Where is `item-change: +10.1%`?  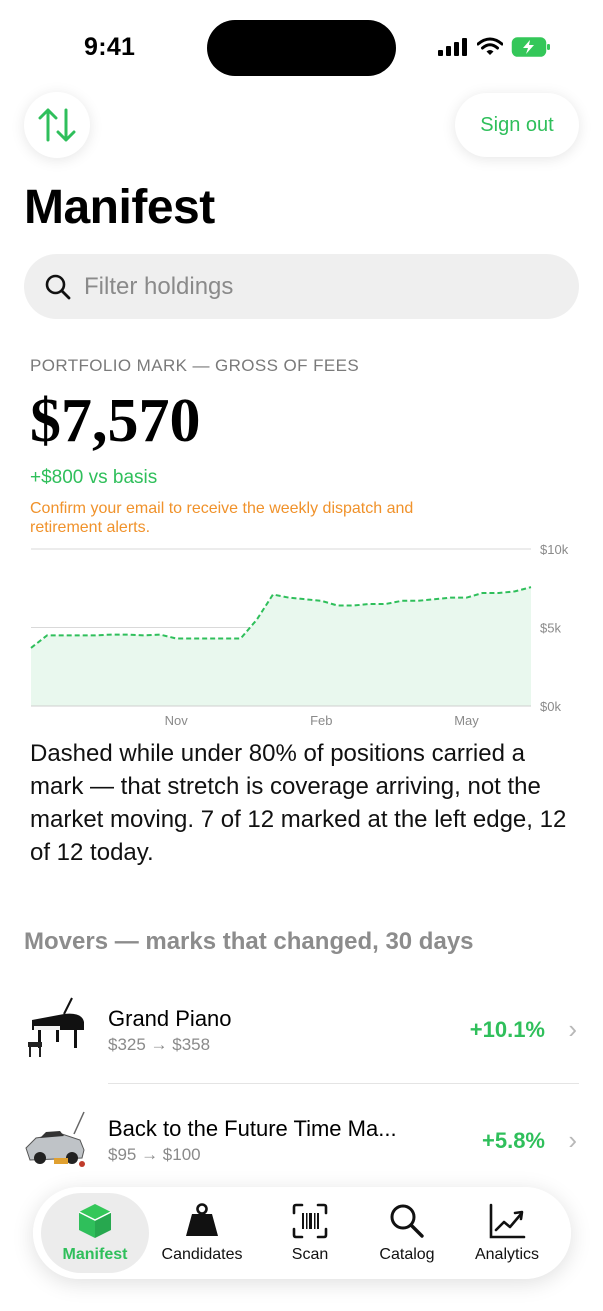
item-change: +10.1% is located at coordinates (507, 1029).